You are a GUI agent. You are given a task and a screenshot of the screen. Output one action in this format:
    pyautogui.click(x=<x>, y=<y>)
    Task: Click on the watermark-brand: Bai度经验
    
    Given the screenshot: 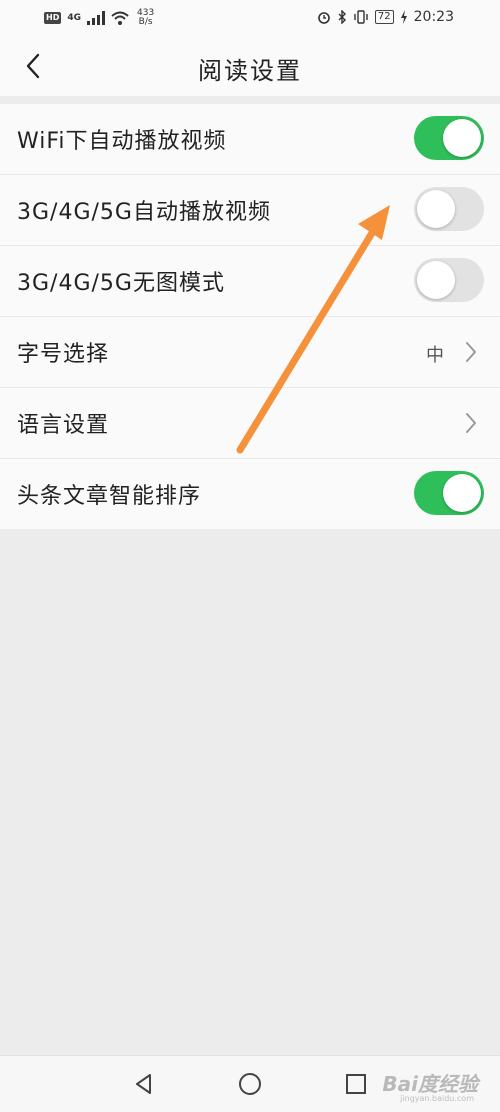 What is the action you would take?
    pyautogui.click(x=430, y=1084)
    